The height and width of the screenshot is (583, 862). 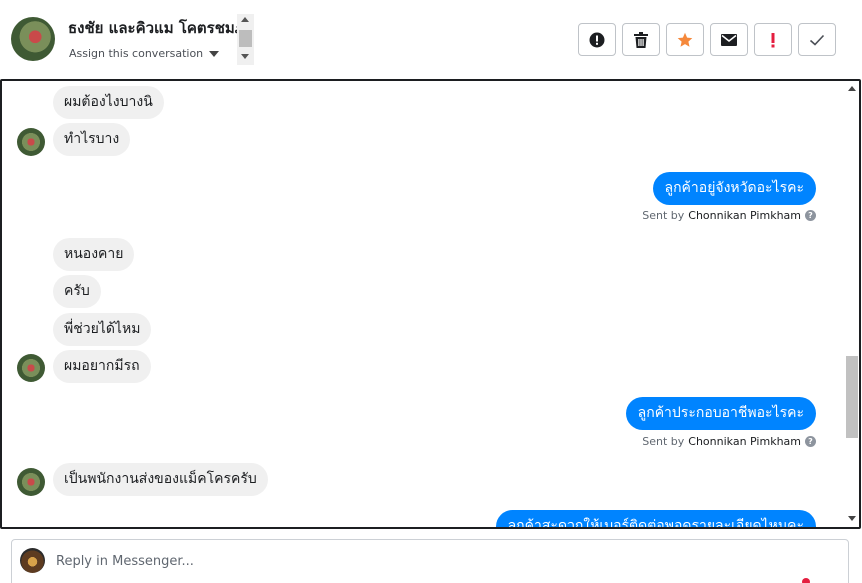 What do you see at coordinates (153, 28) in the screenshot?
I see `contact-name: ธงชัย และคิวแม โคตรชมภู` at bounding box center [153, 28].